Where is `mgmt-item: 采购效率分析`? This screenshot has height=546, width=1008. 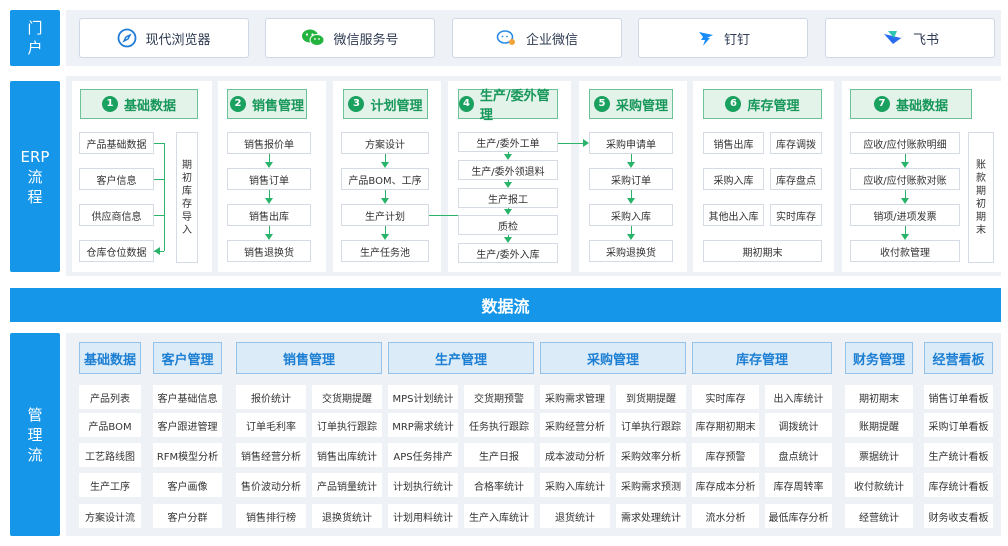 mgmt-item: 采购效率分析 is located at coordinates (651, 455).